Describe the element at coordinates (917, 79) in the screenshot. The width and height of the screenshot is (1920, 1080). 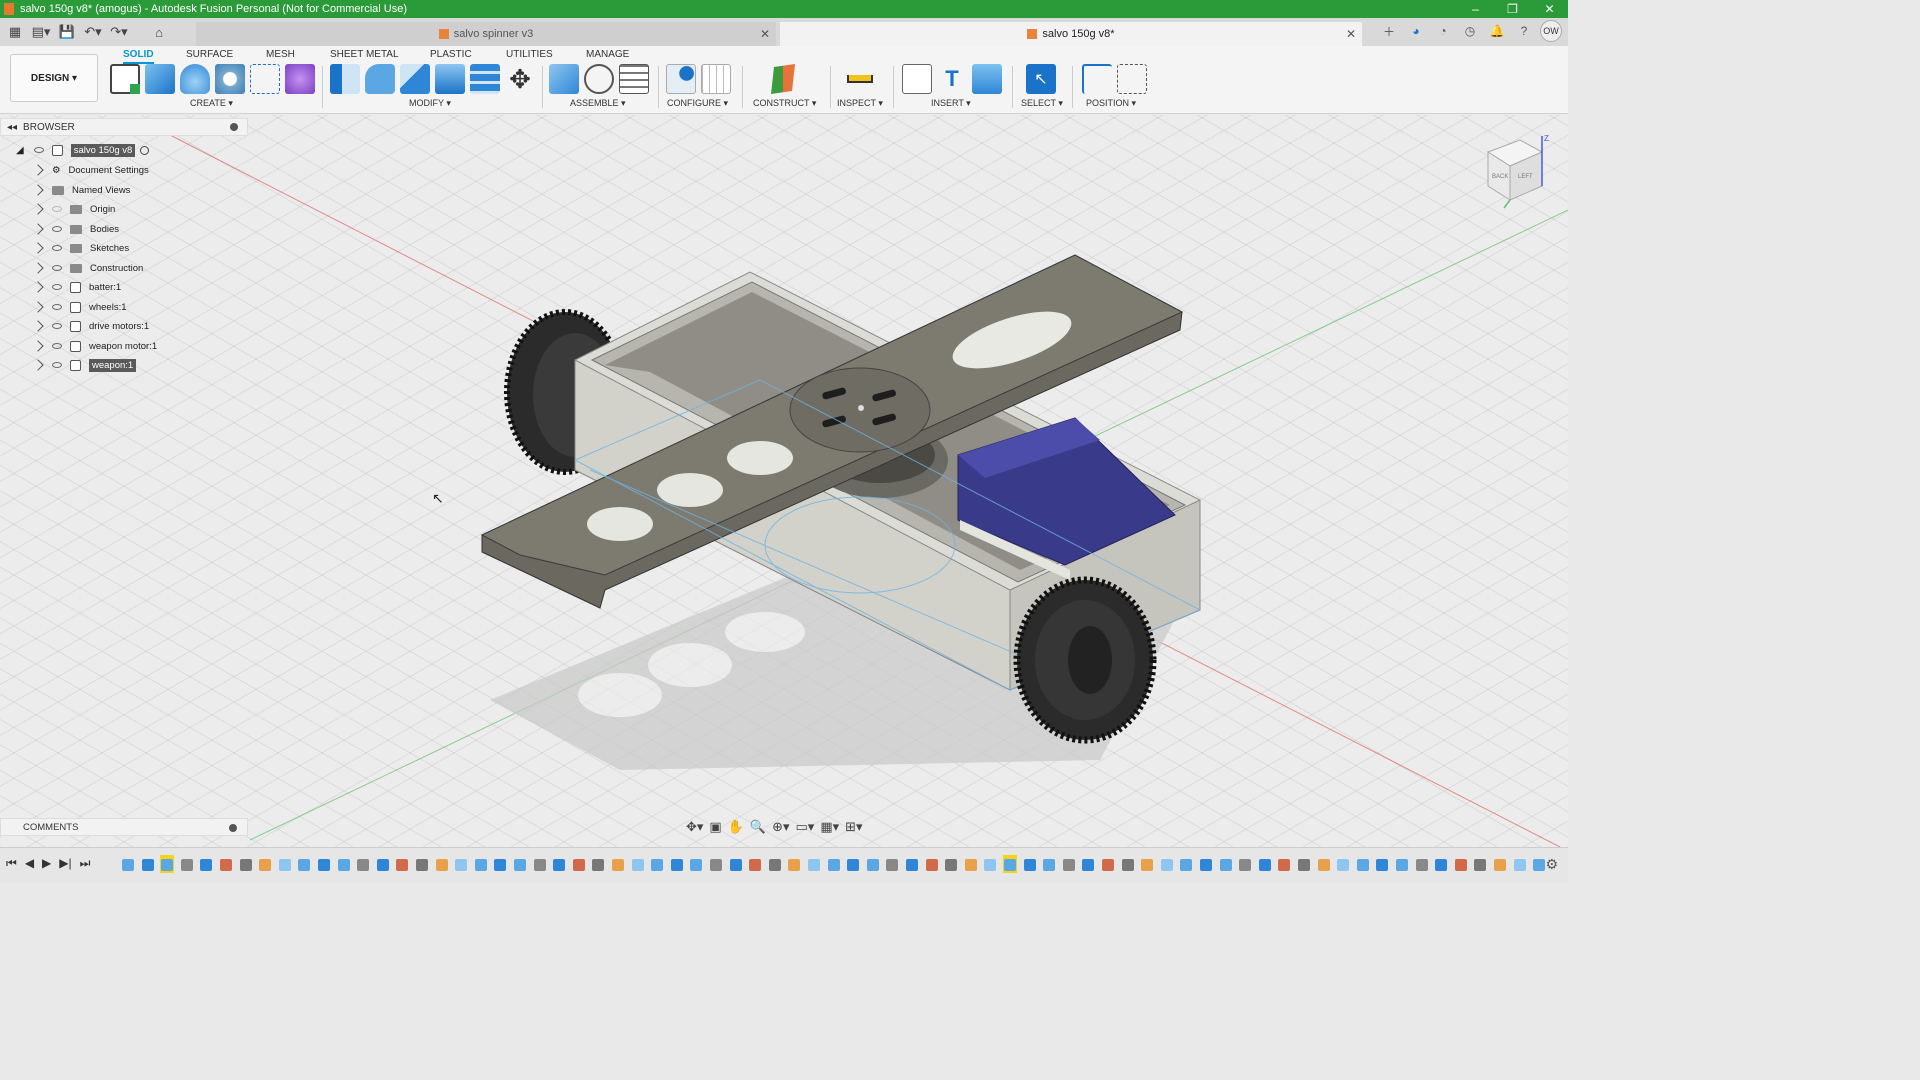
I see `insert-derive-icon` at that location.